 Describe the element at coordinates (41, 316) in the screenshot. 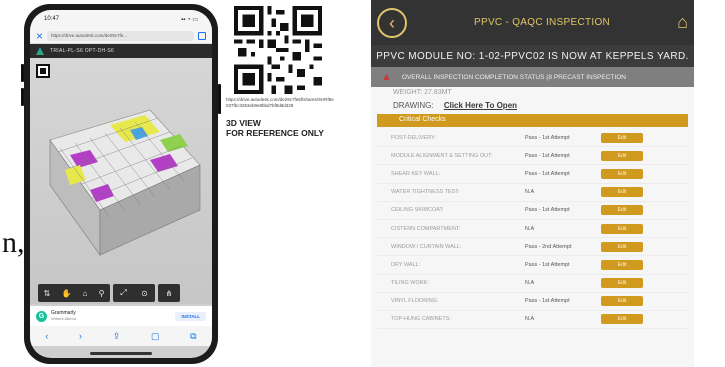

I see `grammarly-logo-icon: G` at that location.